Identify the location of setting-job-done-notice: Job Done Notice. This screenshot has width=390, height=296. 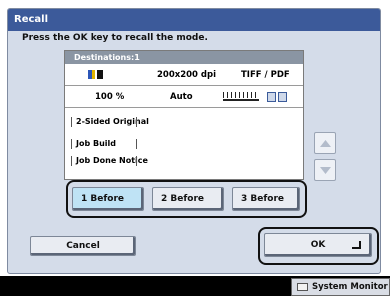
(109, 161).